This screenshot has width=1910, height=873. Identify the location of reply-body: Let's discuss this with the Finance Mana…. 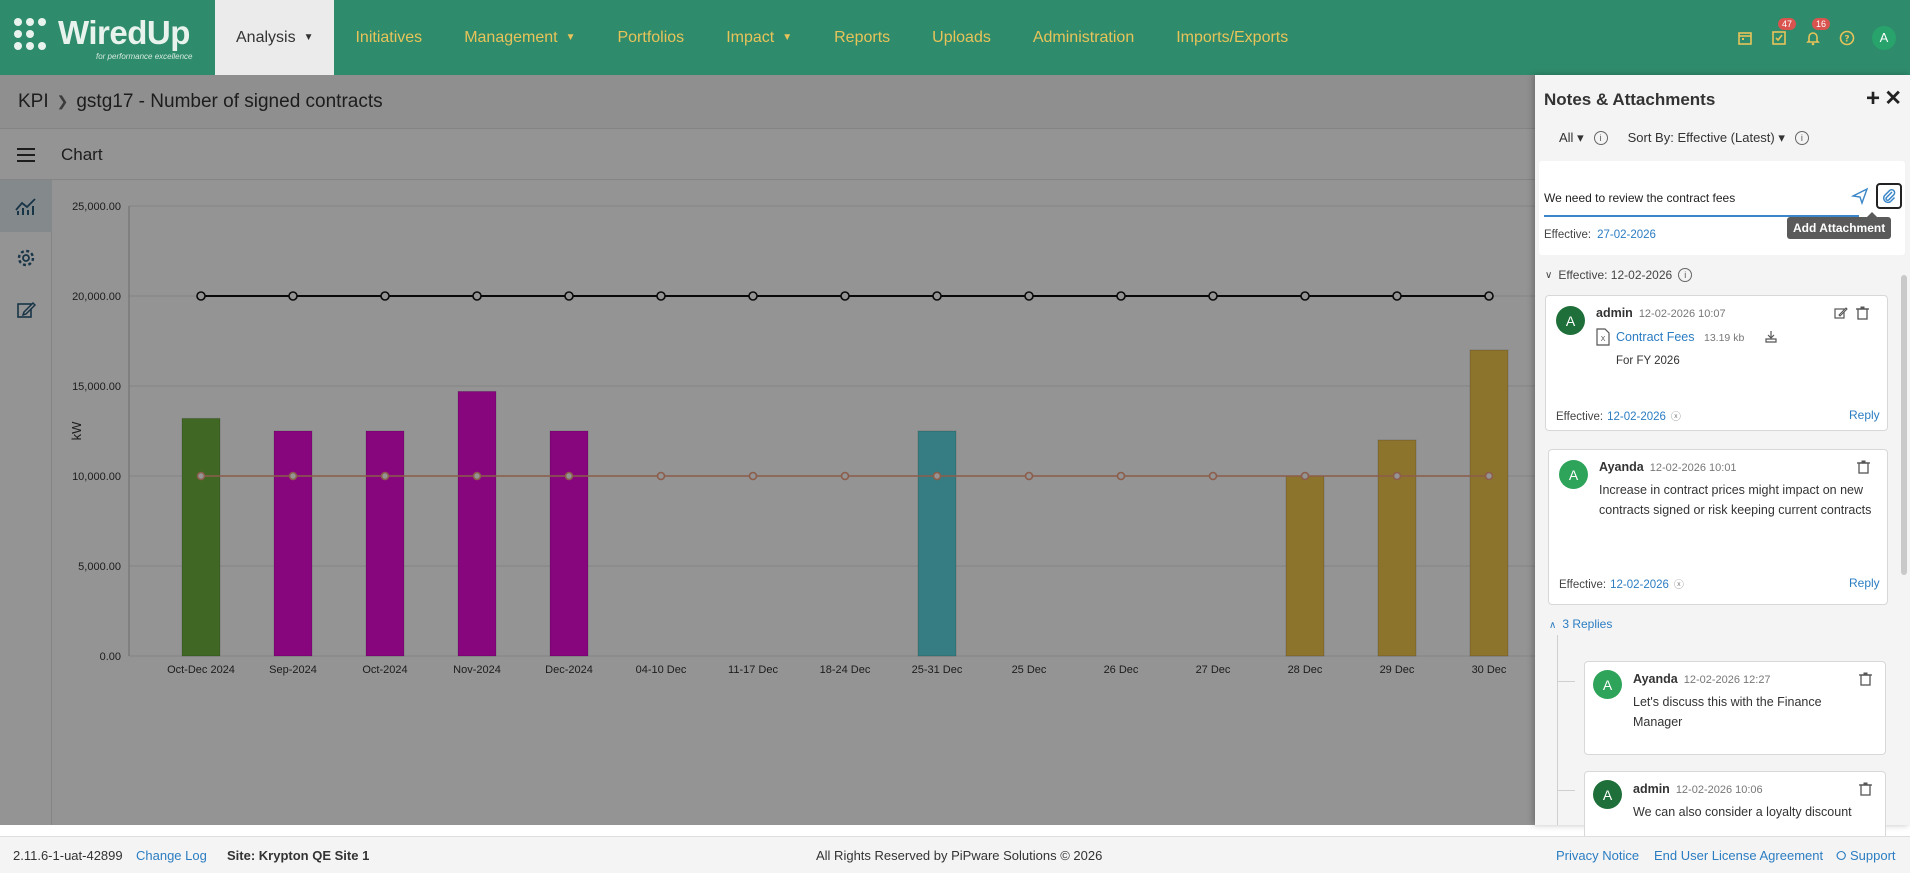
(1727, 712).